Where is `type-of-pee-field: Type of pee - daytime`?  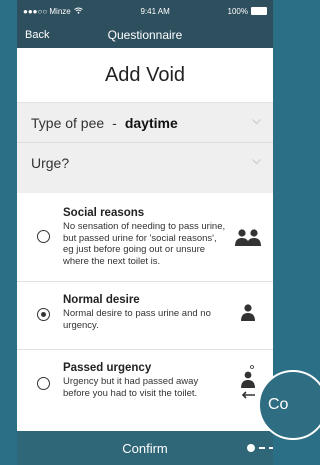
type-of-pee-field: Type of pee - daytime is located at coordinates (104, 123).